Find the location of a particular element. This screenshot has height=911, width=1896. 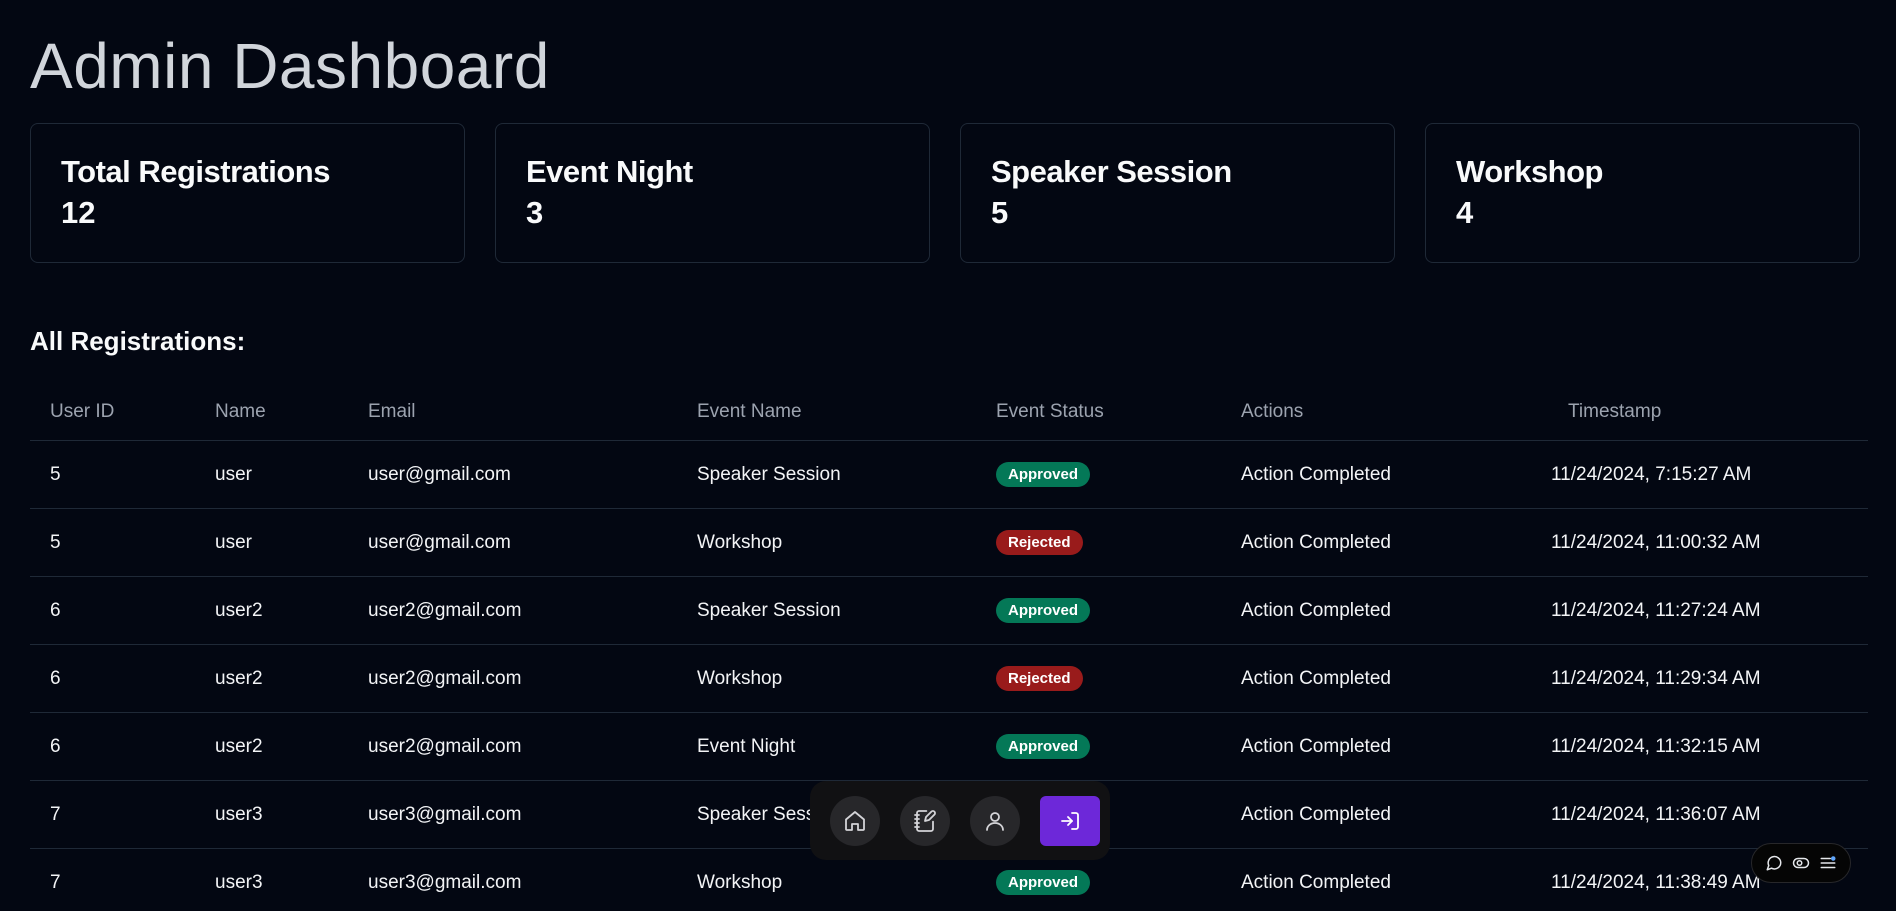

cell-timestamp: 11/24/2024, 11:36:07 AM is located at coordinates (1699, 814).